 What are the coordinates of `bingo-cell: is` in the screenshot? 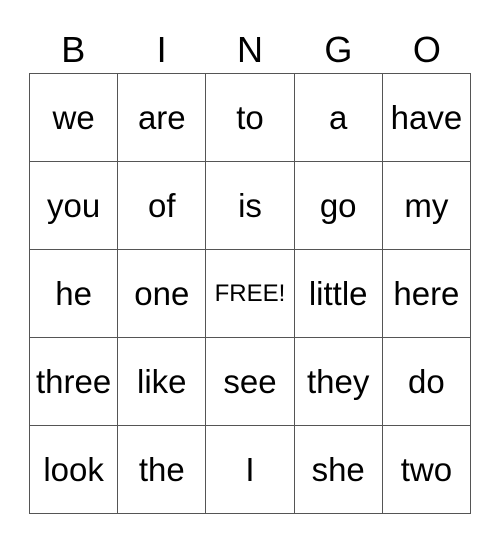 It's located at (250, 206).